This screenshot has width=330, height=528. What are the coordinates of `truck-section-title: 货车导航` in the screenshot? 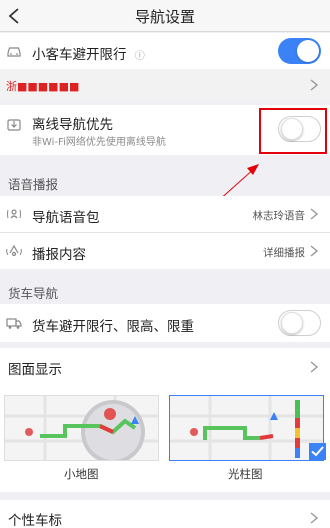 It's located at (33, 293).